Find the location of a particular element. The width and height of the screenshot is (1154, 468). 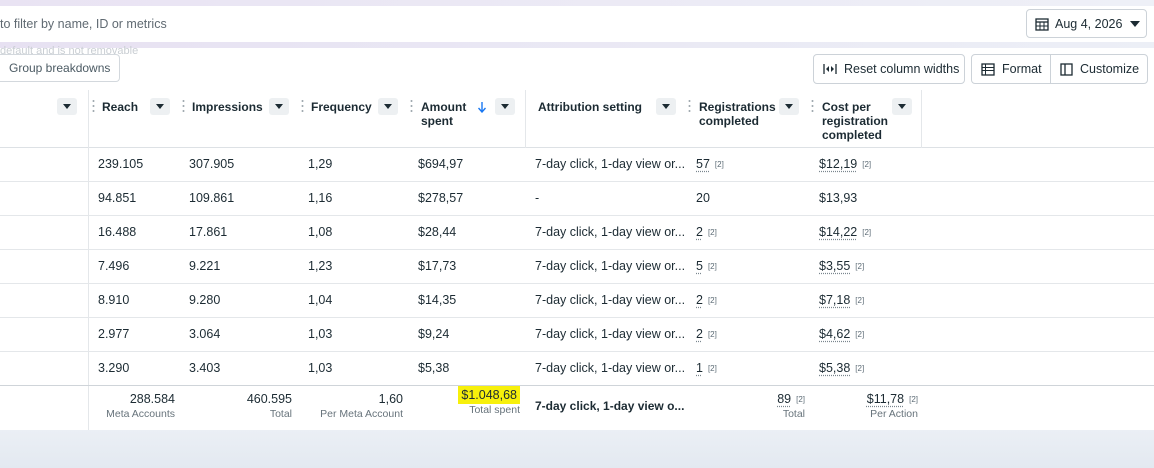

cell-reach: 7.496 is located at coordinates (114, 266).